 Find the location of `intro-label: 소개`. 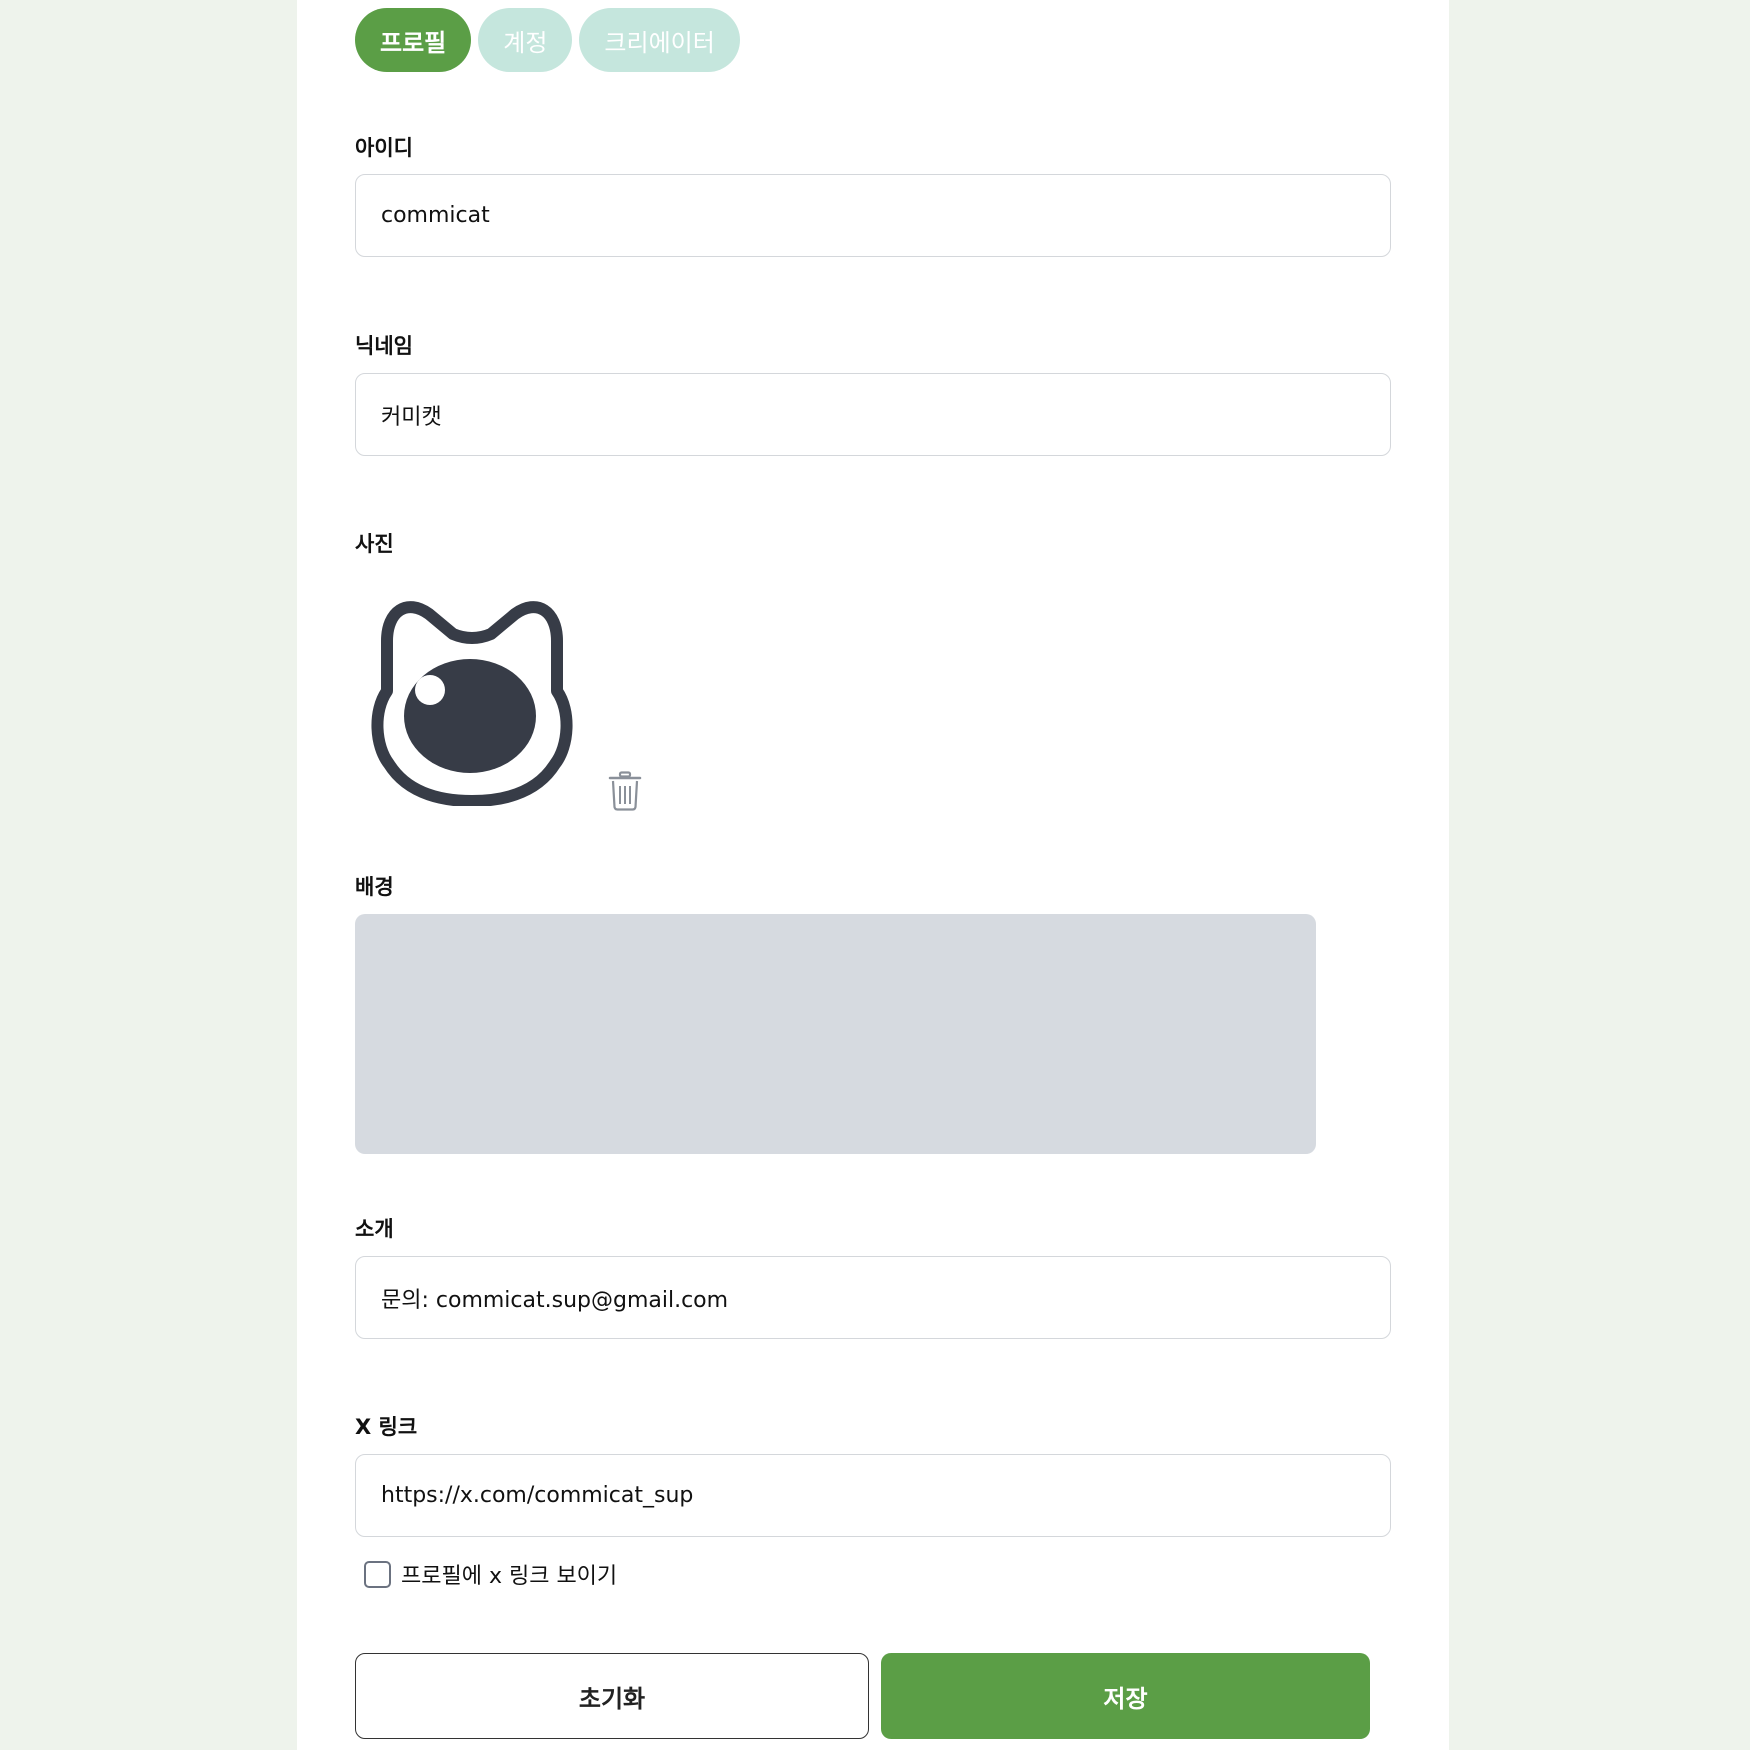

intro-label: 소개 is located at coordinates (374, 1229).